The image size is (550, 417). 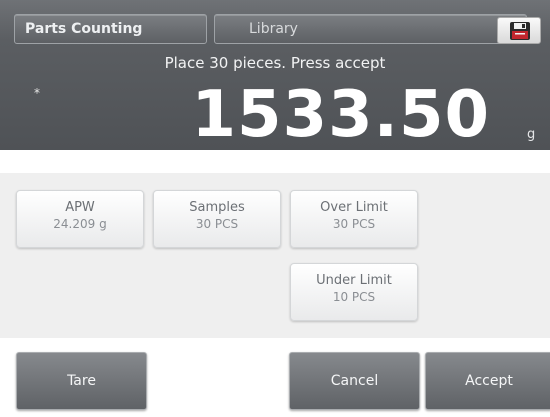 What do you see at coordinates (476, 161) in the screenshot?
I see `secondary-readout: 1533.50 g` at bounding box center [476, 161].